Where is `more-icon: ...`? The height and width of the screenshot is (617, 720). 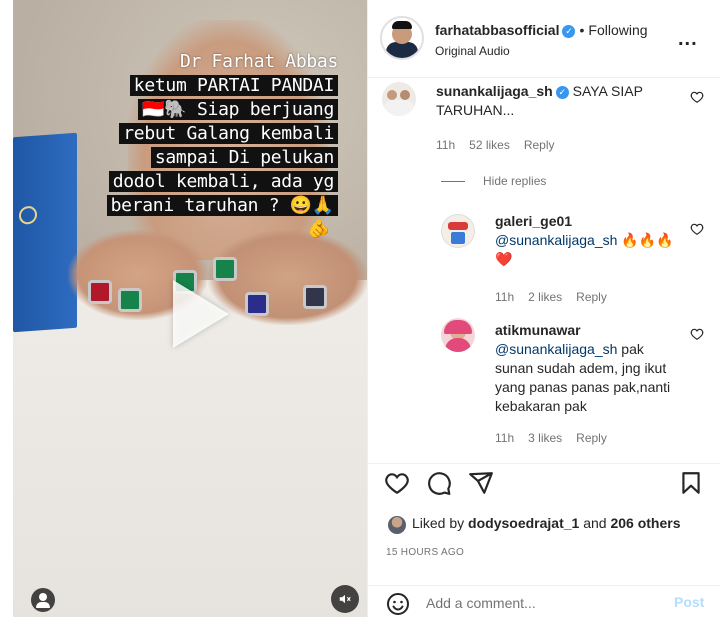 more-icon: ... is located at coordinates (688, 39).